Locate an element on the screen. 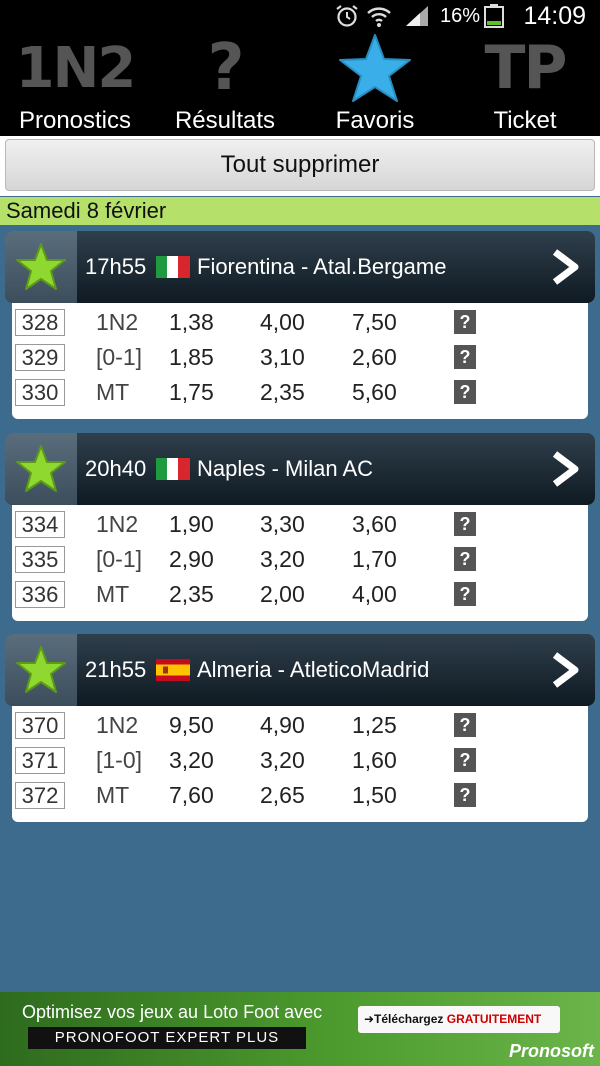 The image size is (600, 1066). table-row: 328 1N2 1,38 4,00 7,50 ? is located at coordinates (300, 322).